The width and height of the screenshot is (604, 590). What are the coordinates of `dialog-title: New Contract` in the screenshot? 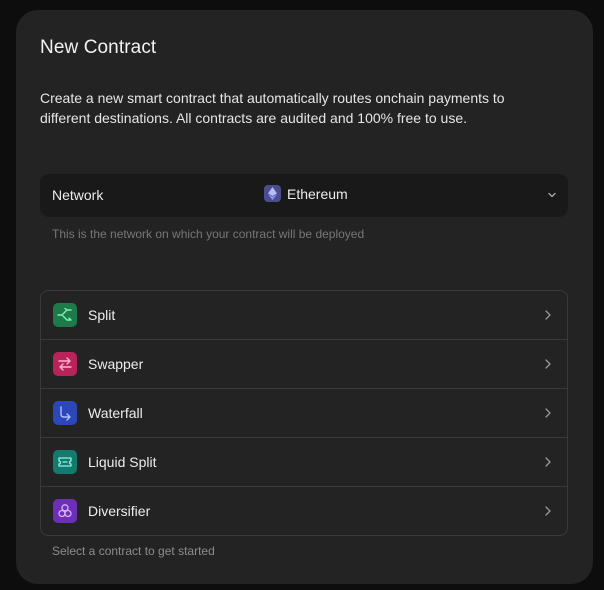 It's located at (98, 47).